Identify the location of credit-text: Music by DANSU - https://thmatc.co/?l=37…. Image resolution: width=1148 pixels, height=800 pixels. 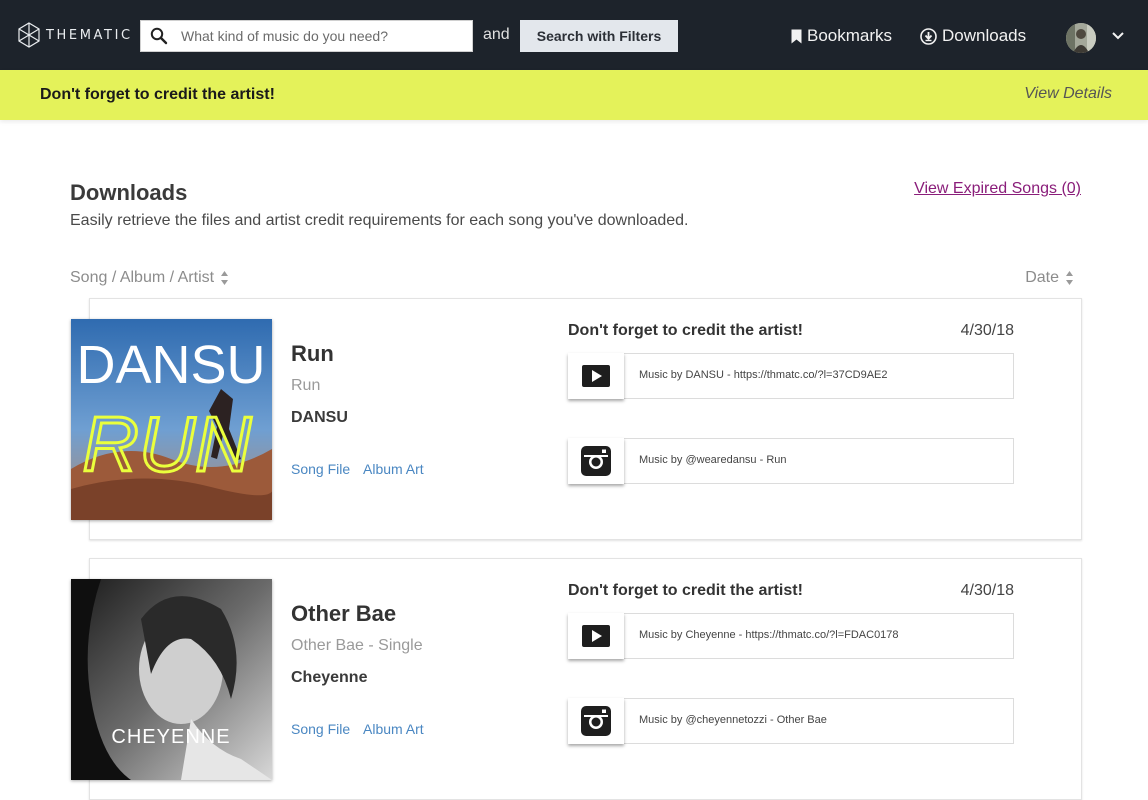
(763, 375).